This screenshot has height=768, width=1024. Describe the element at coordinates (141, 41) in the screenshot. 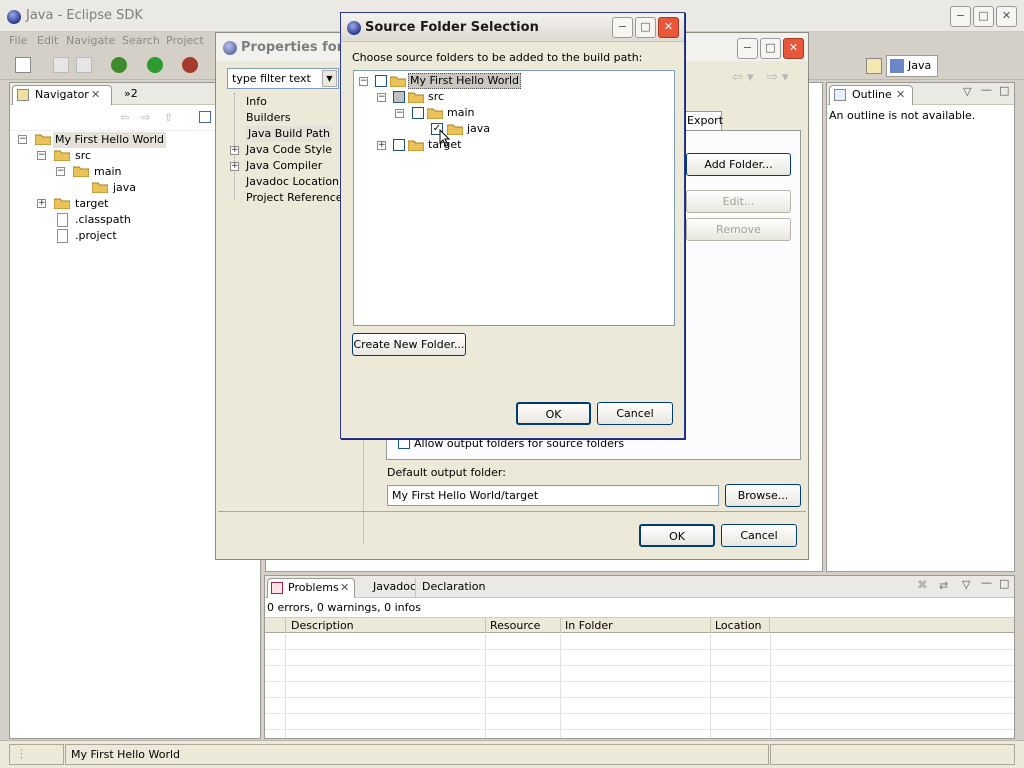

I see `menu-search: Search` at that location.